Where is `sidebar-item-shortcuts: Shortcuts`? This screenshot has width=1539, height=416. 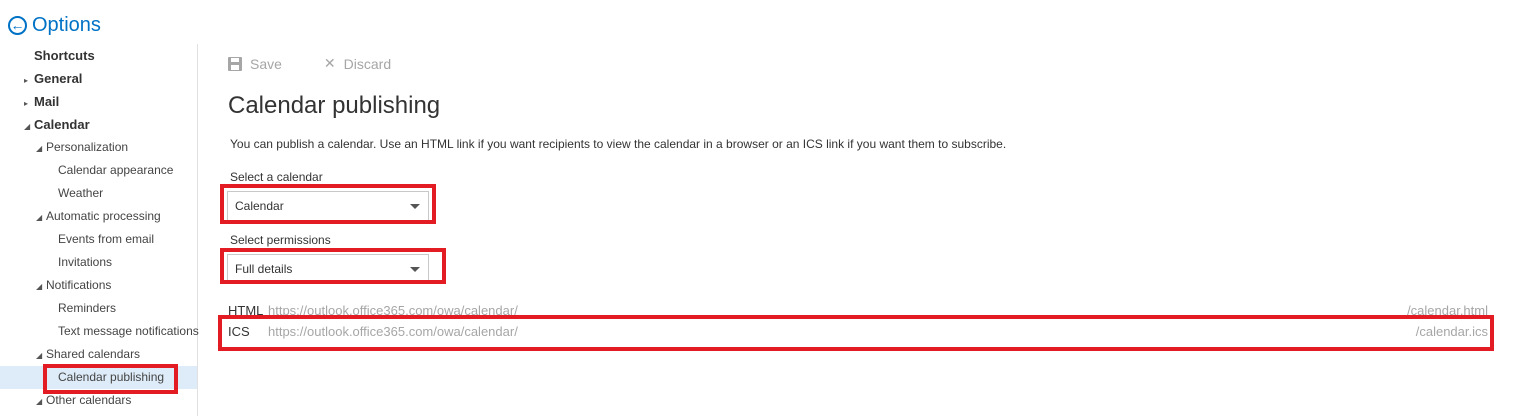
sidebar-item-shortcuts: Shortcuts is located at coordinates (98, 55).